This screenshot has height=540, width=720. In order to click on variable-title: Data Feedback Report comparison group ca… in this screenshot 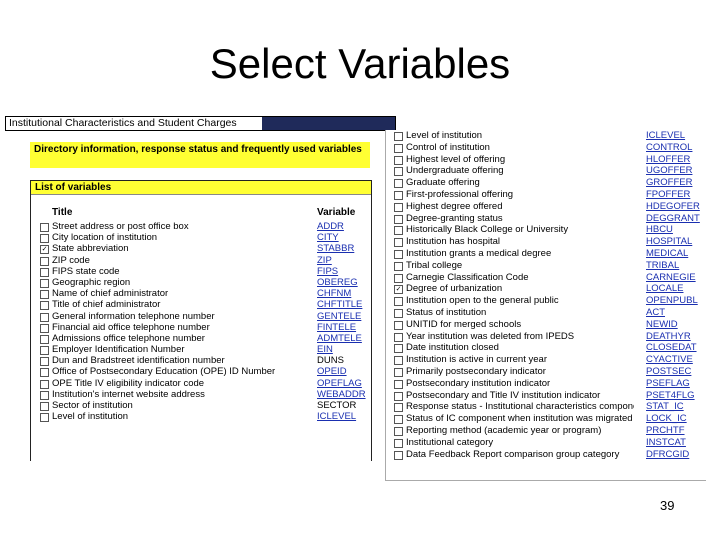, I will do `click(513, 454)`.